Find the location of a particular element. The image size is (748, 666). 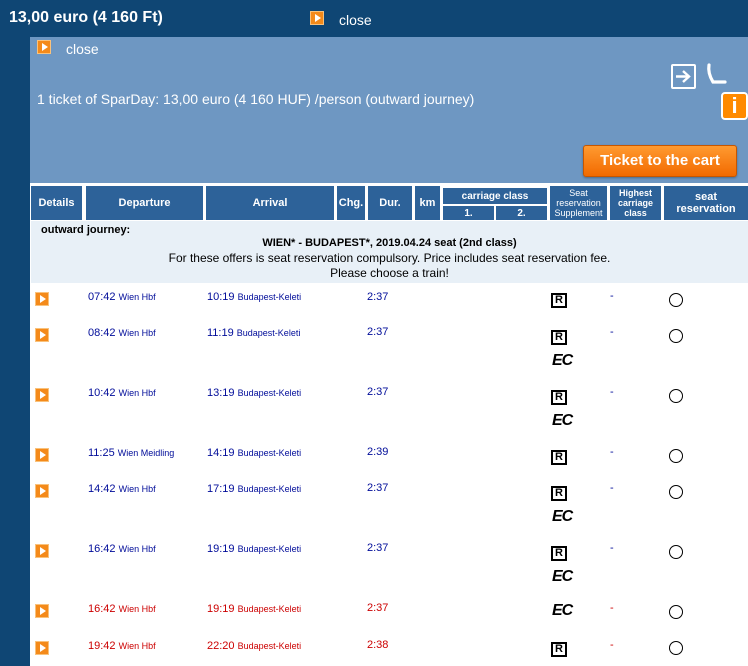

duration: 2:39 is located at coordinates (378, 452).